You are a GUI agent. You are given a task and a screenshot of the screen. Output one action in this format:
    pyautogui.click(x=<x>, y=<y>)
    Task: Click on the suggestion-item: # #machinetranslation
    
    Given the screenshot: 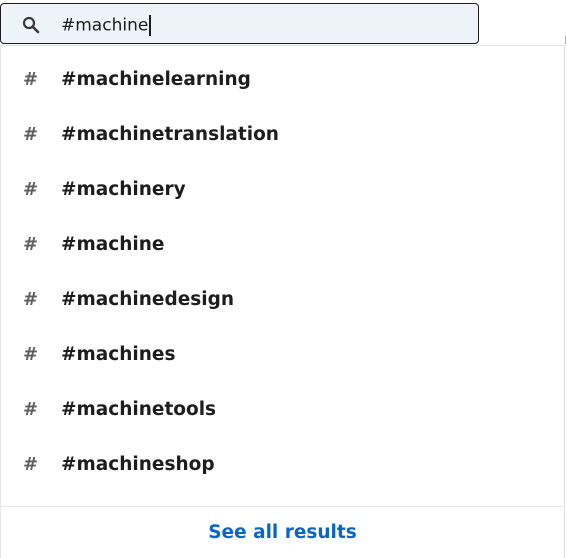 What is the action you would take?
    pyautogui.click(x=282, y=136)
    